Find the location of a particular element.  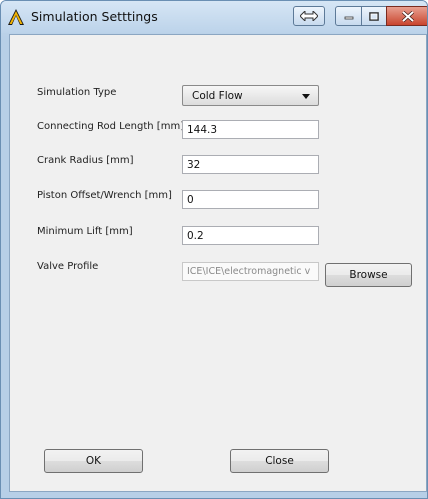

app-logo-icon is located at coordinates (16, 17).